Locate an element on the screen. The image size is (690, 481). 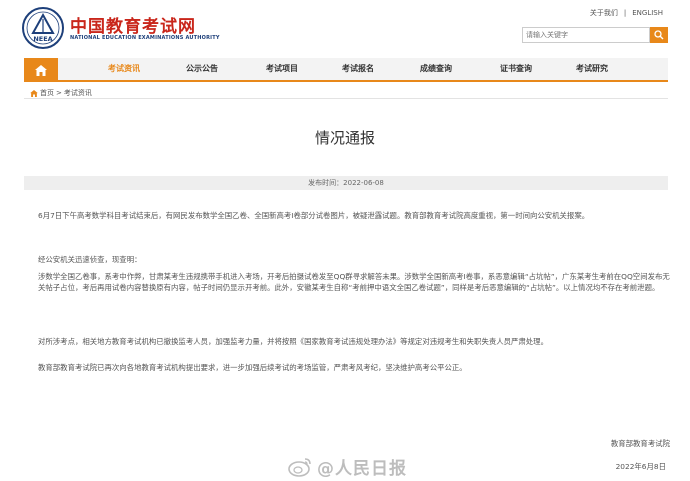
breadcrumb-home-icon is located at coordinates (34, 93).